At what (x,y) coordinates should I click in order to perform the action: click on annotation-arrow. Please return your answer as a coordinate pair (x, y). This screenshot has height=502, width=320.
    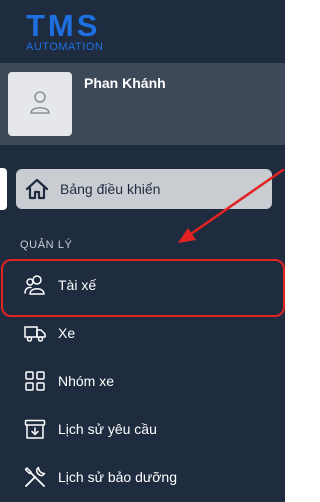
    Looking at the image, I should click on (231, 205).